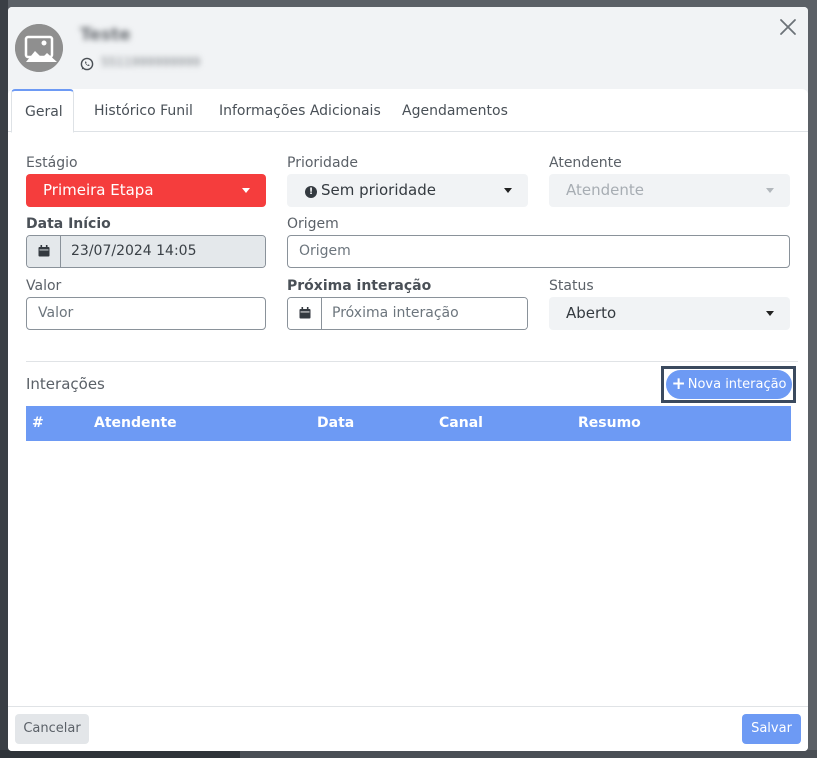 The image size is (817, 758). I want to click on column-header: Data, so click(336, 423).